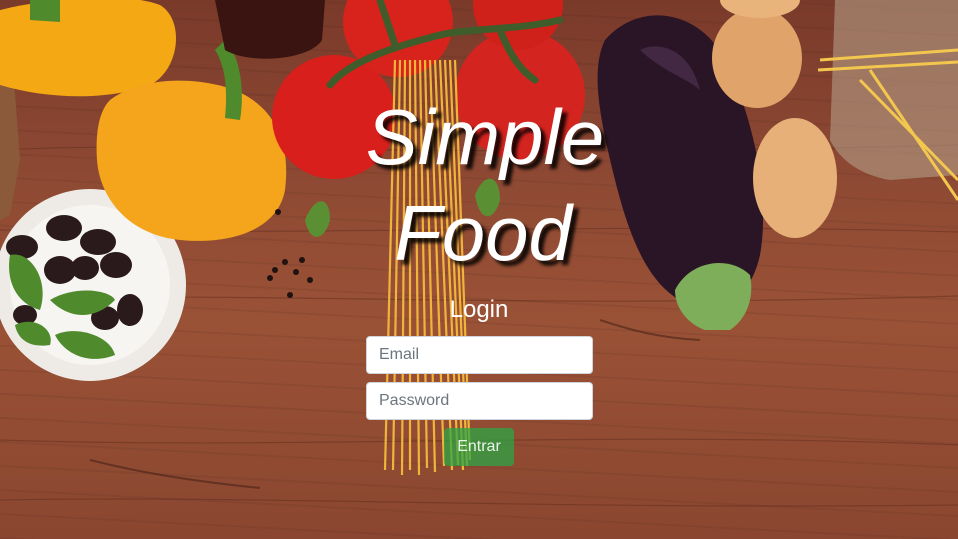 The width and height of the screenshot is (958, 539). Describe the element at coordinates (479, 309) in the screenshot. I see `login-heading: Login` at that location.